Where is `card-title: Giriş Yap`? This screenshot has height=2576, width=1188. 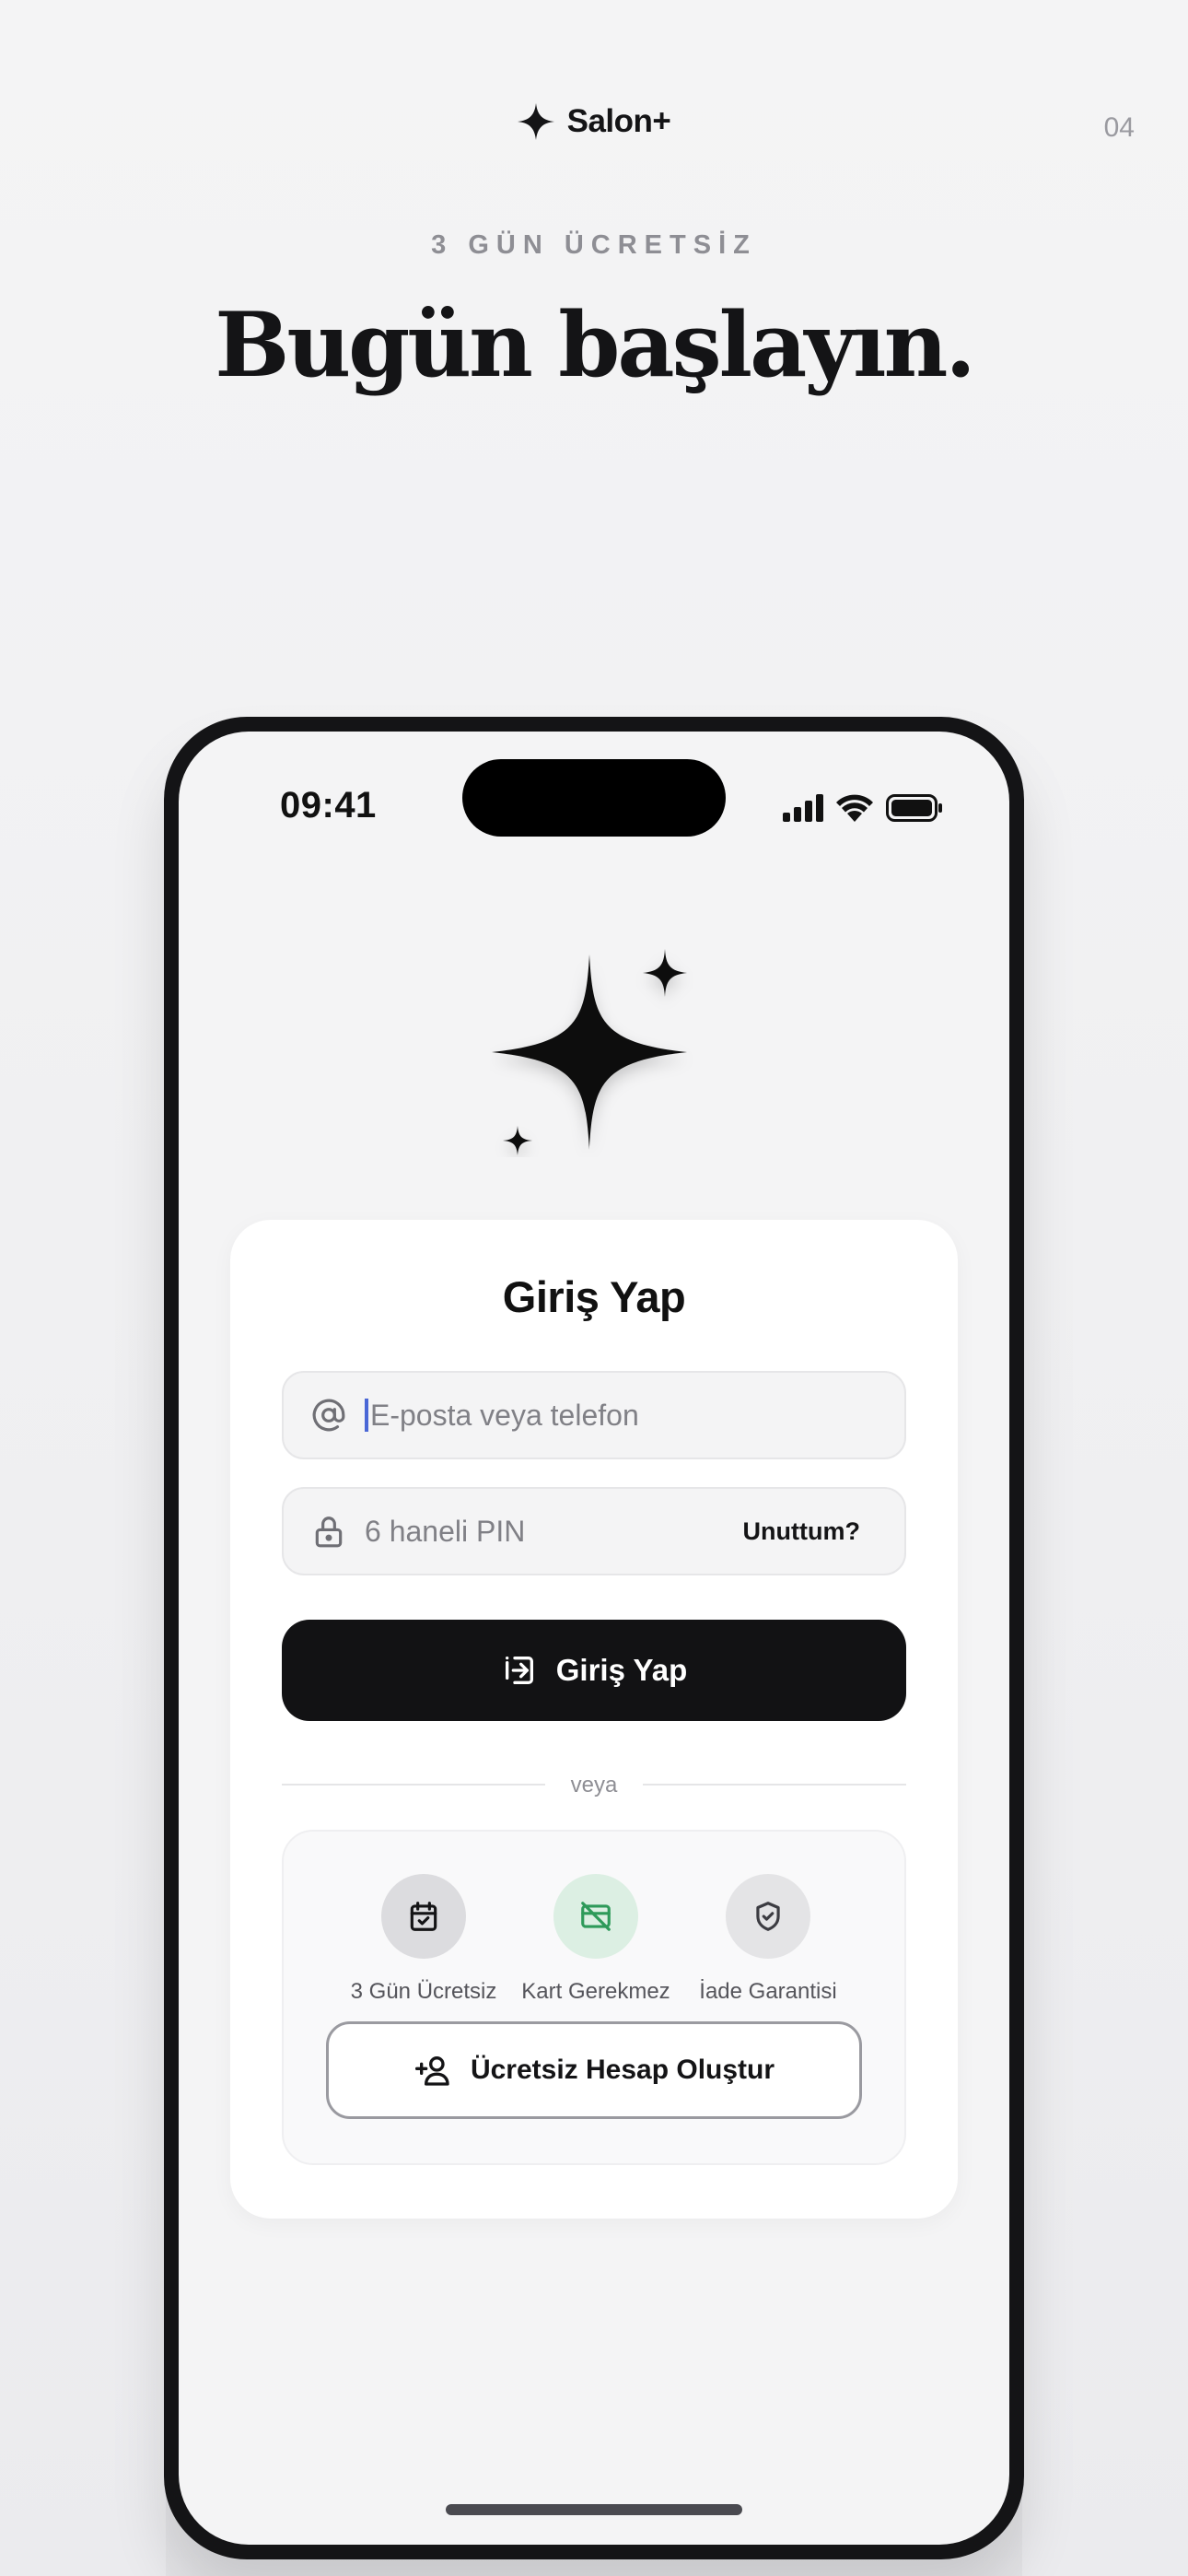 card-title: Giriş Yap is located at coordinates (594, 1296).